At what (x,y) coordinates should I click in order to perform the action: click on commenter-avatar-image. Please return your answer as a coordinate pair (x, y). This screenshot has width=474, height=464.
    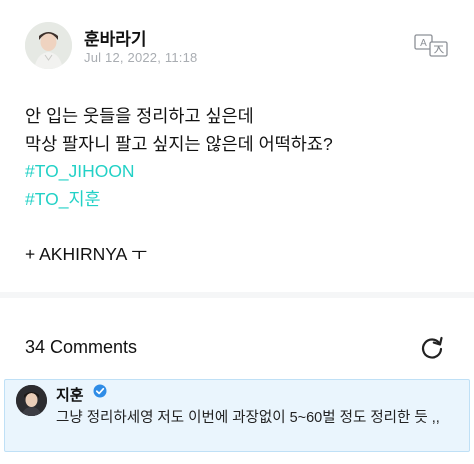
    Looking at the image, I should click on (31, 400).